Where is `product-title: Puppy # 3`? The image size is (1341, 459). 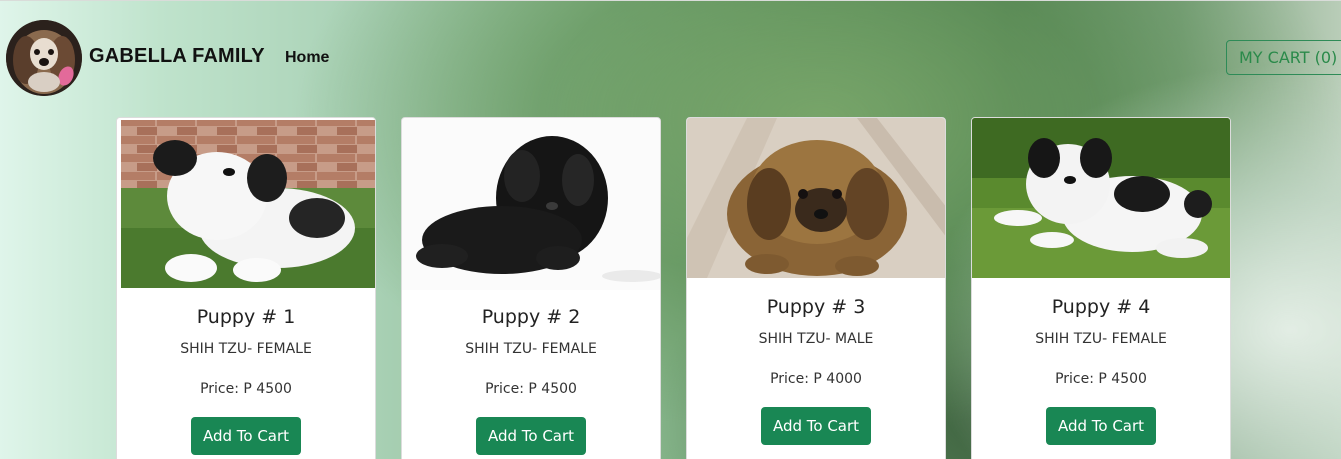
product-title: Puppy # 3 is located at coordinates (816, 307).